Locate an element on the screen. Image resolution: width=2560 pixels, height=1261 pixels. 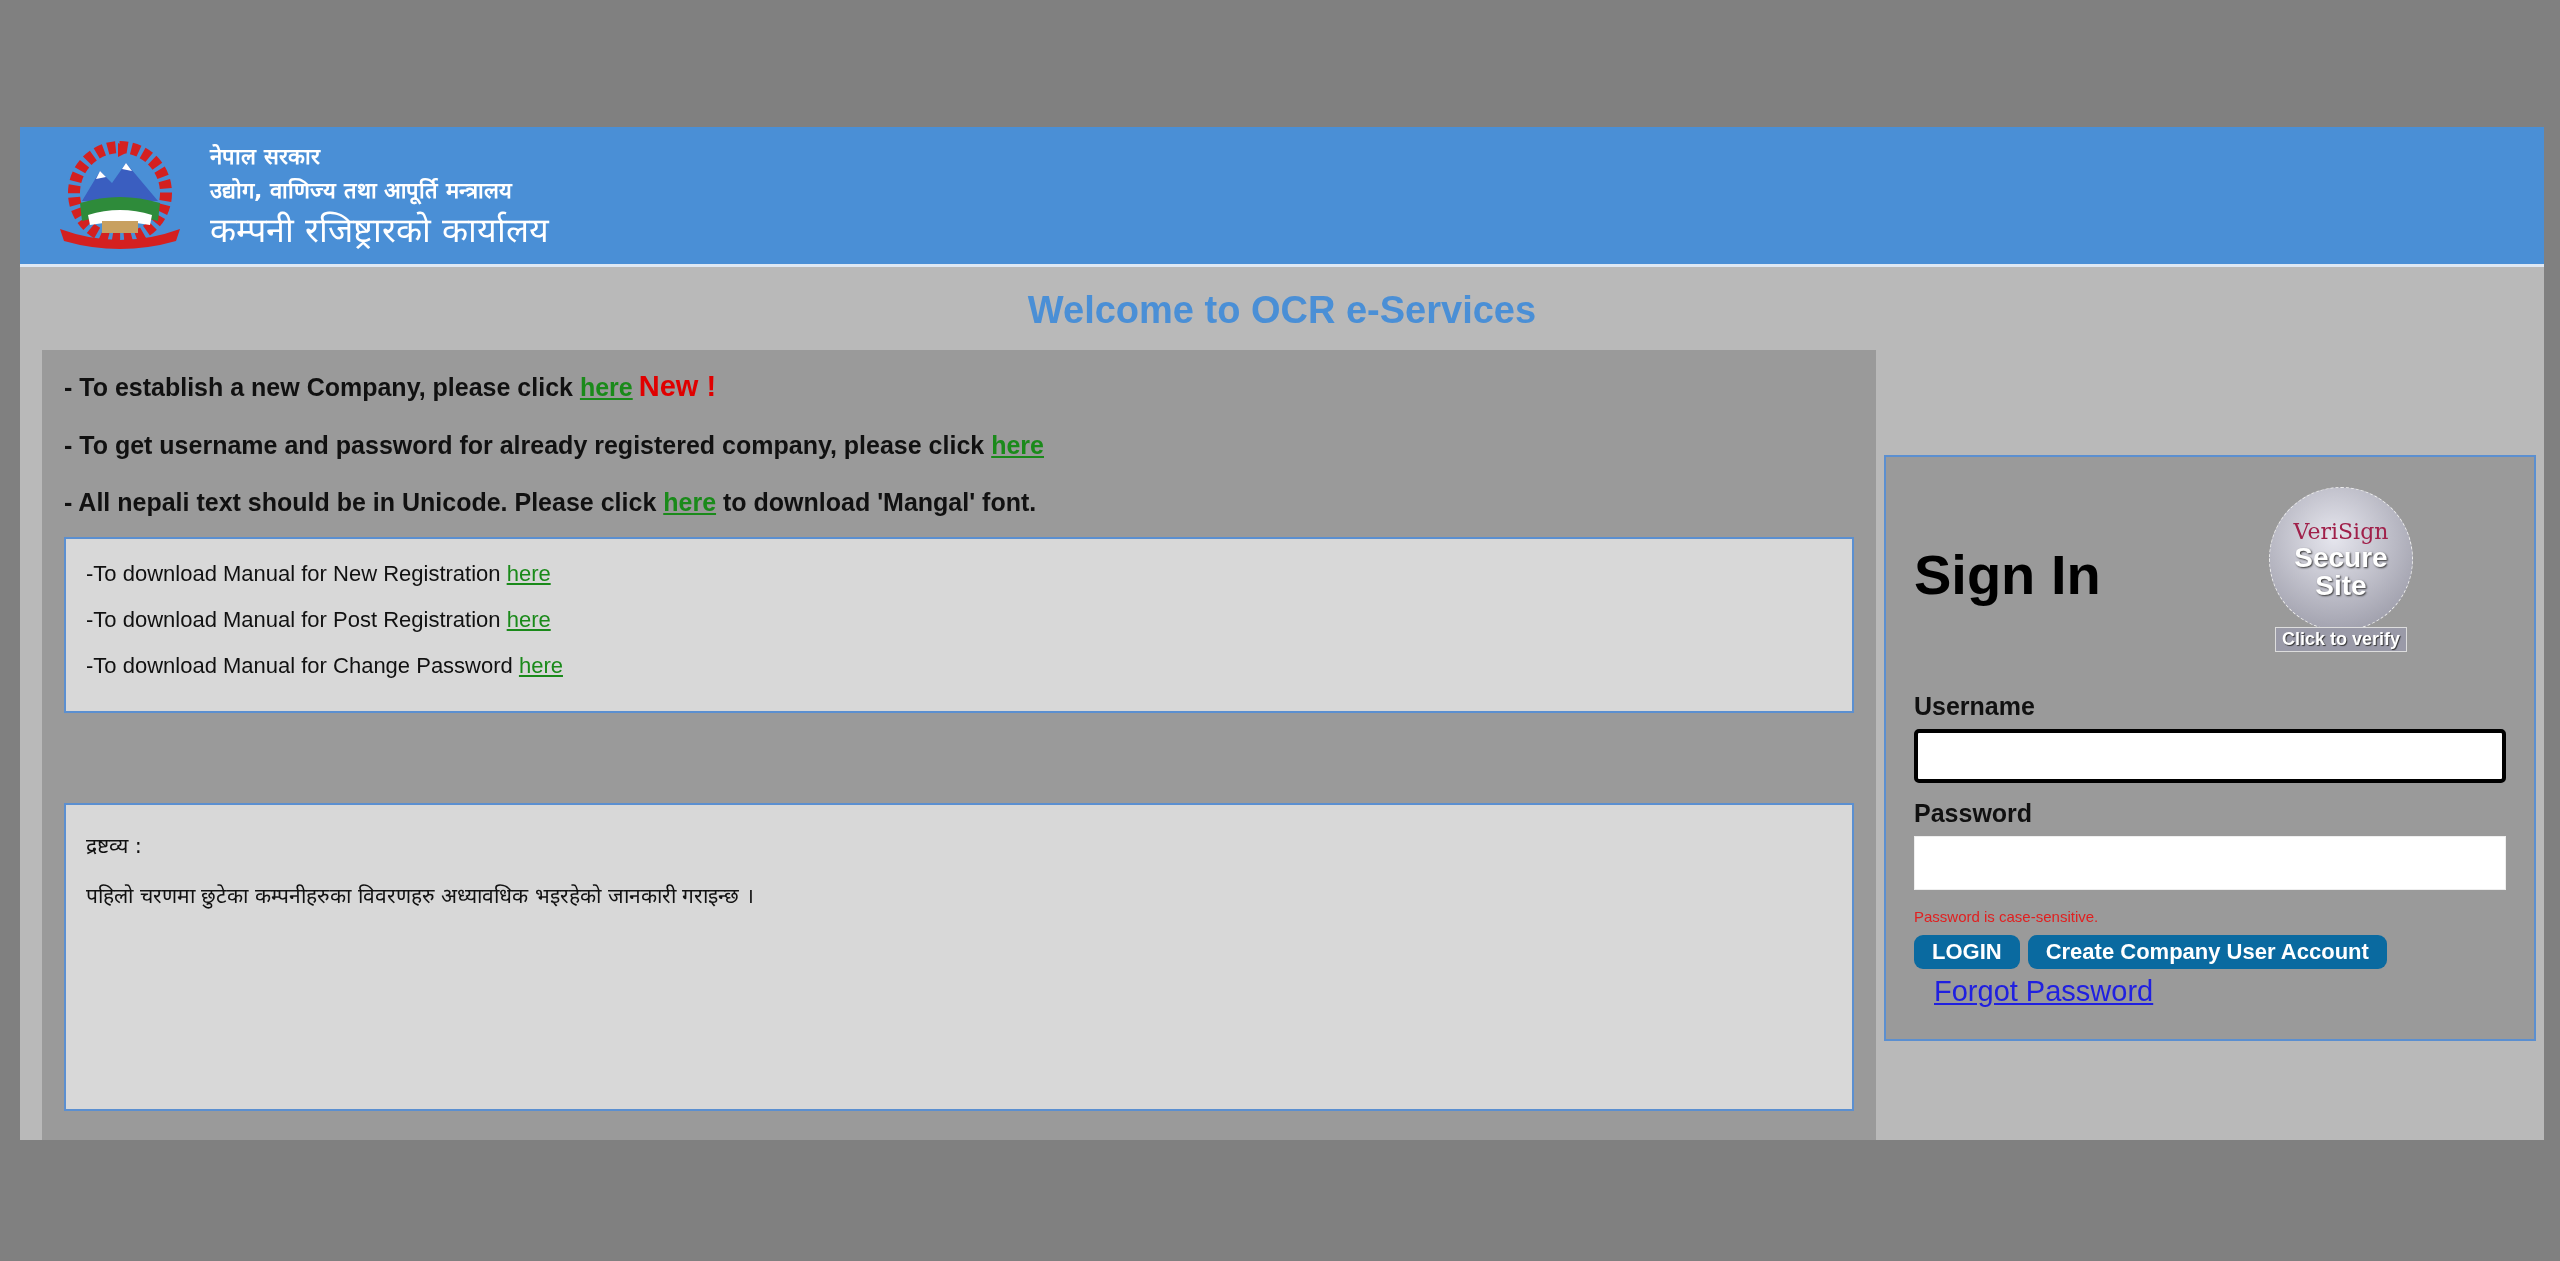
hint-text: Password is case-sensitive. is located at coordinates (2007, 916).